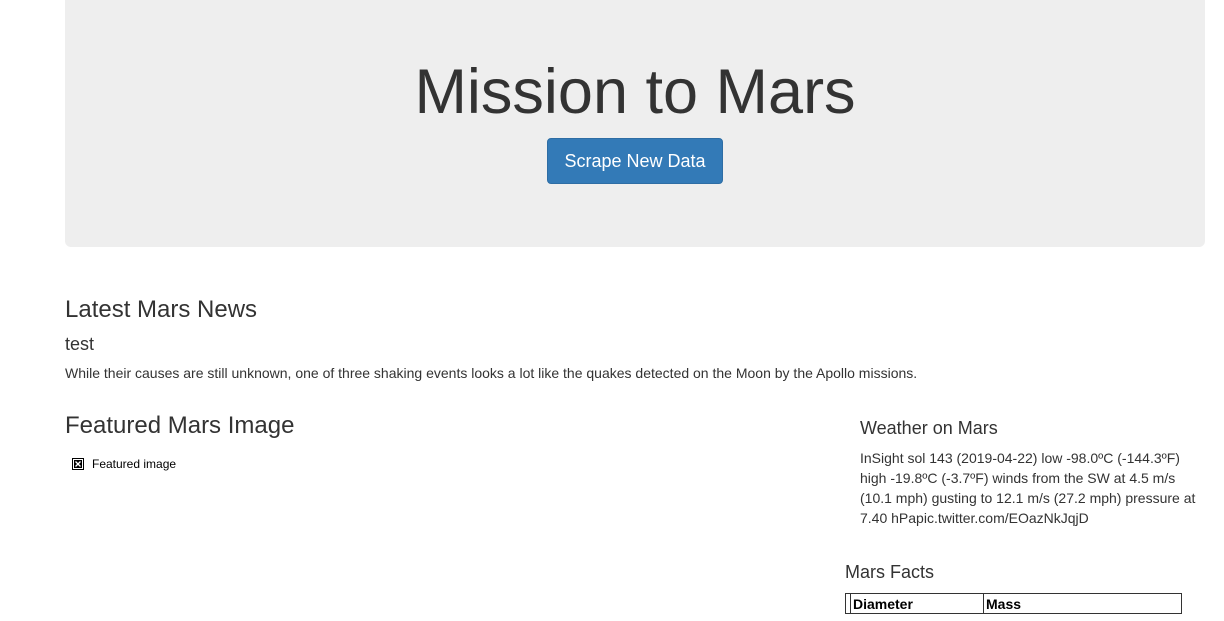  I want to click on table-header-row: Diameter Mass, so click(1013, 603).